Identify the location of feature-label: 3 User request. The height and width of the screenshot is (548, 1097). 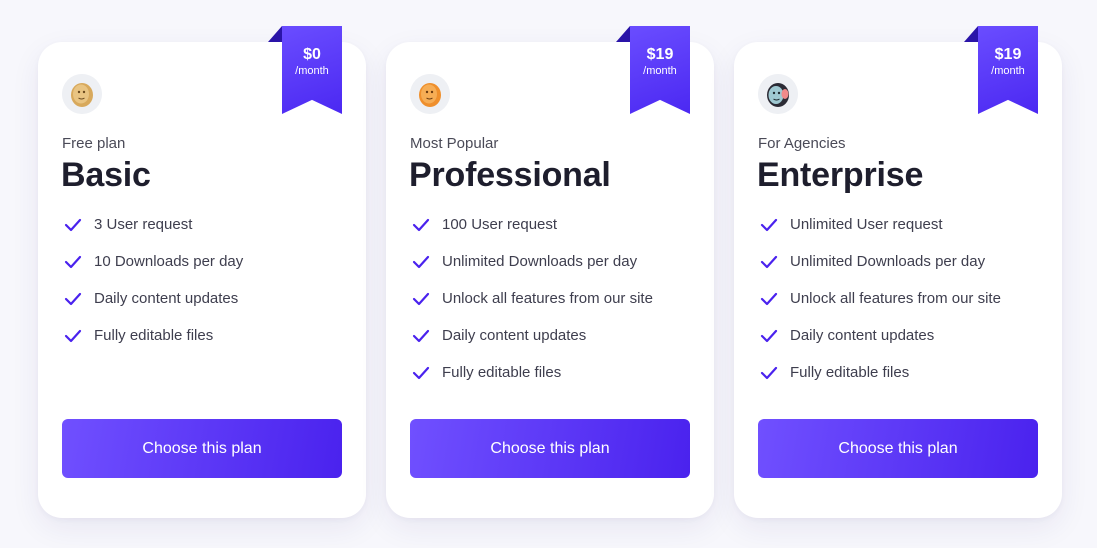
(143, 224).